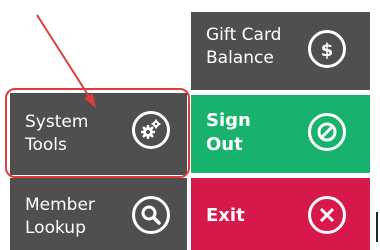  Describe the element at coordinates (60, 216) in the screenshot. I see `member-lookup-label: Member Lookup` at that location.